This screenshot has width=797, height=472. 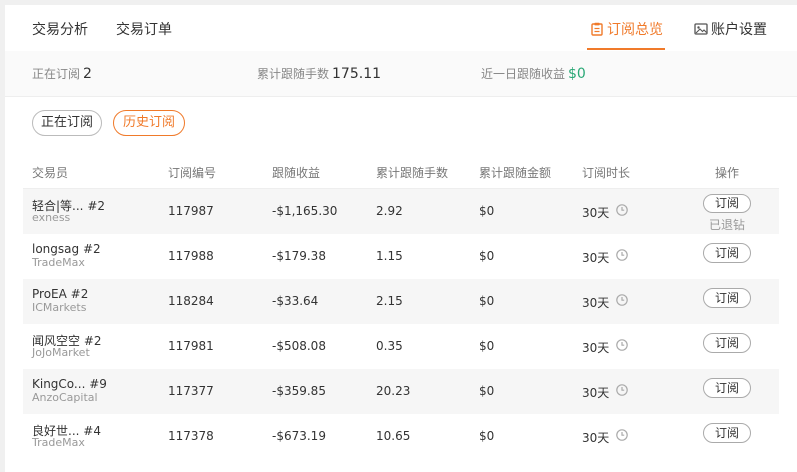 What do you see at coordinates (191, 256) in the screenshot?
I see `subscription-id: 117988` at bounding box center [191, 256].